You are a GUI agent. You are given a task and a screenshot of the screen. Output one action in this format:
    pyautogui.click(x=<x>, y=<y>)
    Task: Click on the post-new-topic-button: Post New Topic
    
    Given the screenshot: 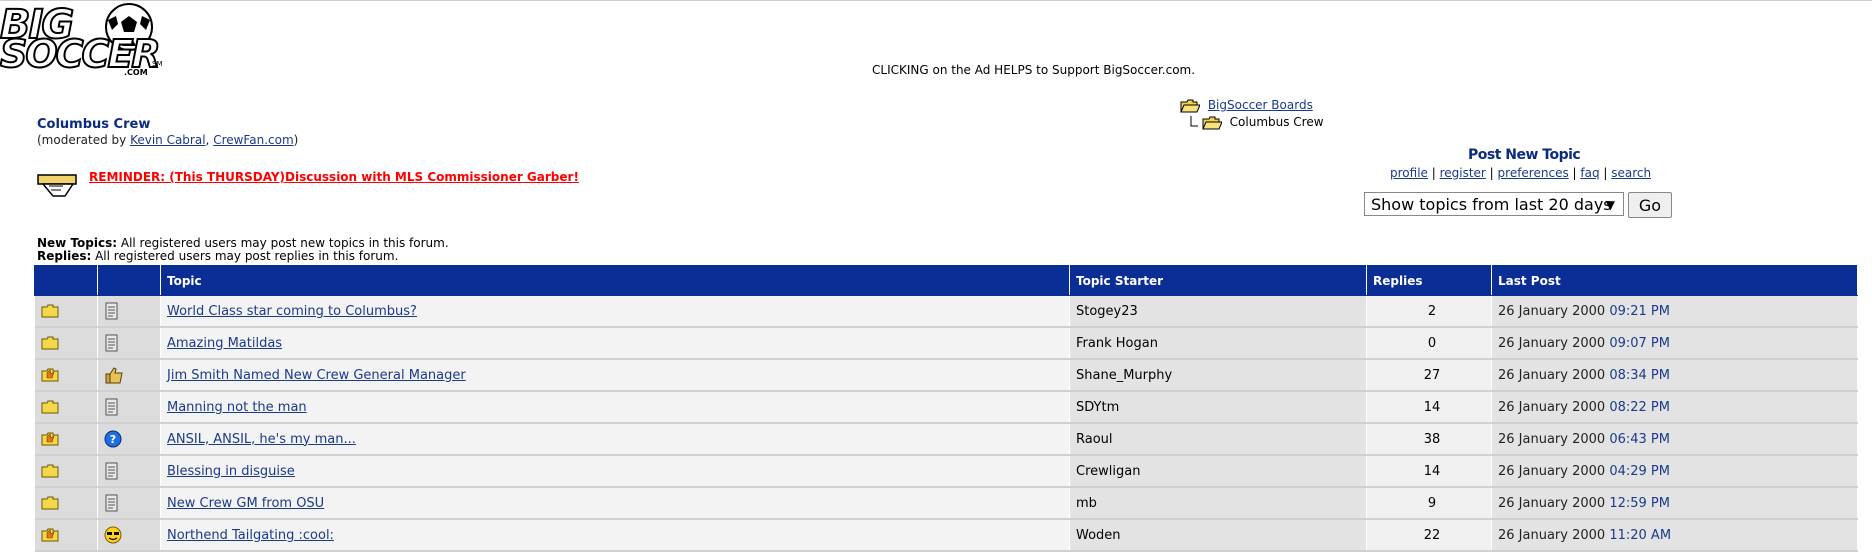 What is the action you would take?
    pyautogui.click(x=1524, y=155)
    